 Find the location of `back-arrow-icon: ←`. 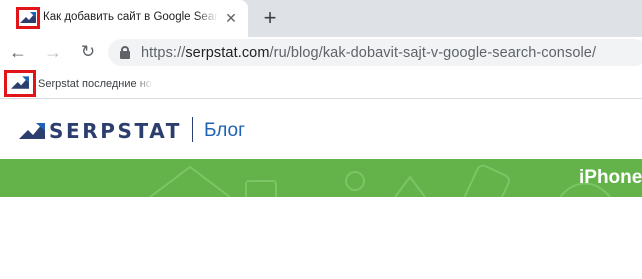

back-arrow-icon: ← is located at coordinates (18, 52).